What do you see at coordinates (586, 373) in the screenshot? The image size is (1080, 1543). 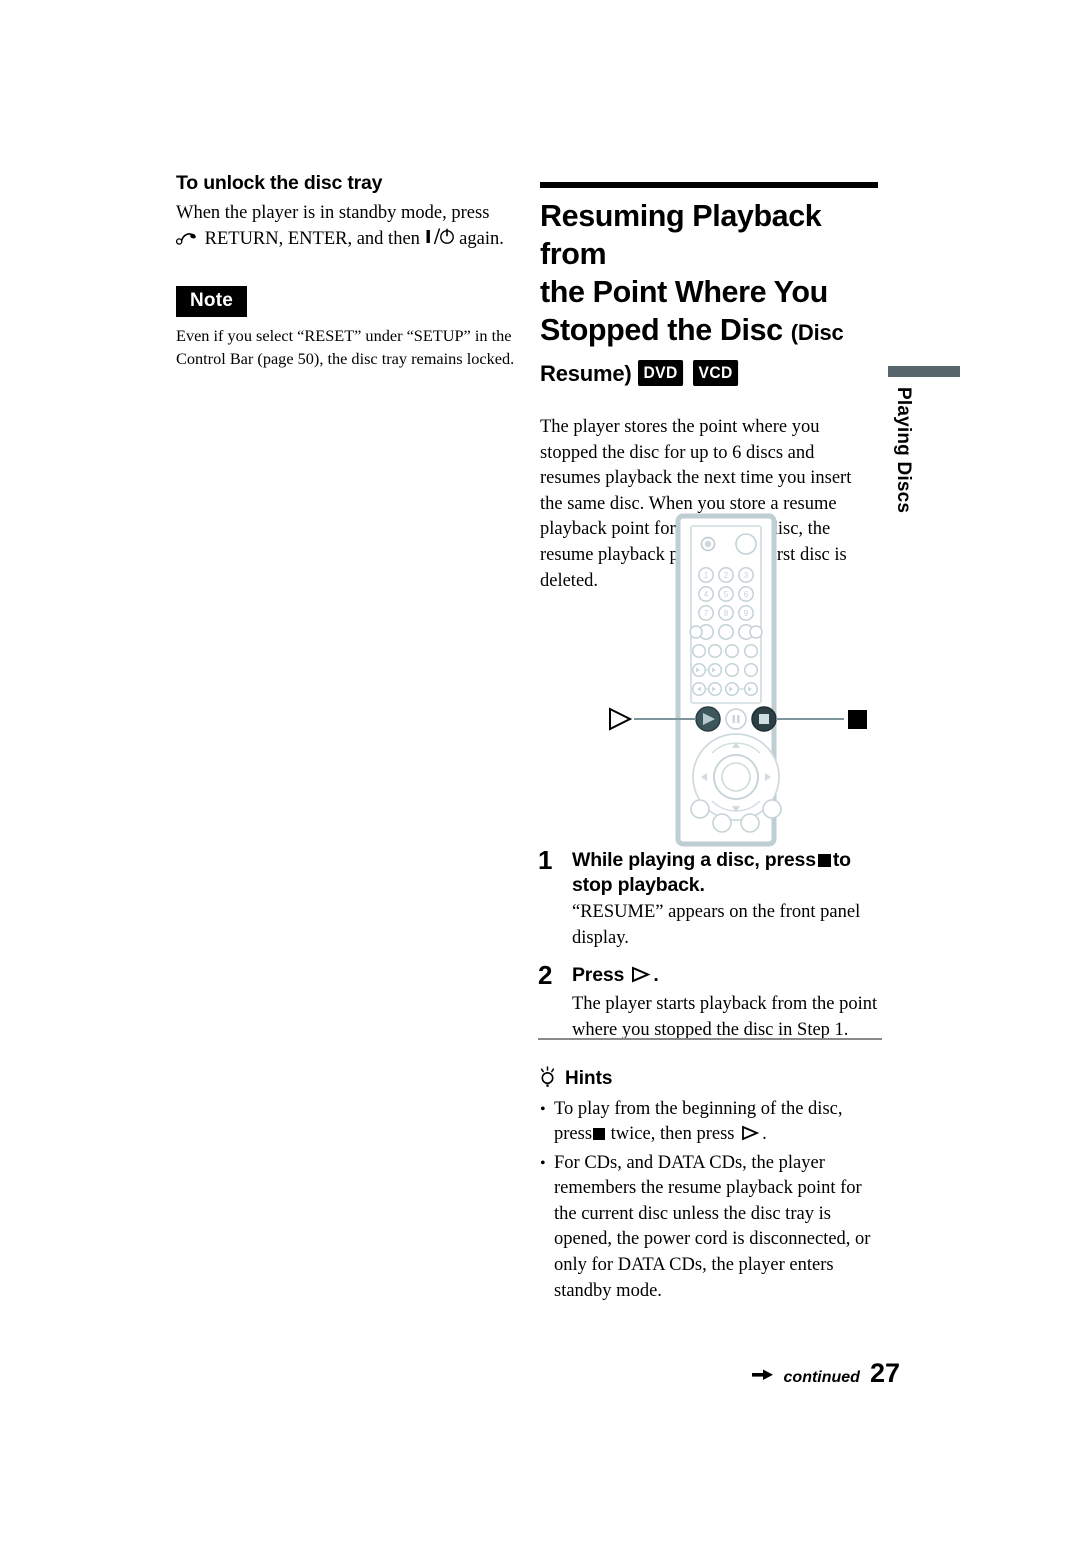 I see `heading-suffix-close: Resume)` at bounding box center [586, 373].